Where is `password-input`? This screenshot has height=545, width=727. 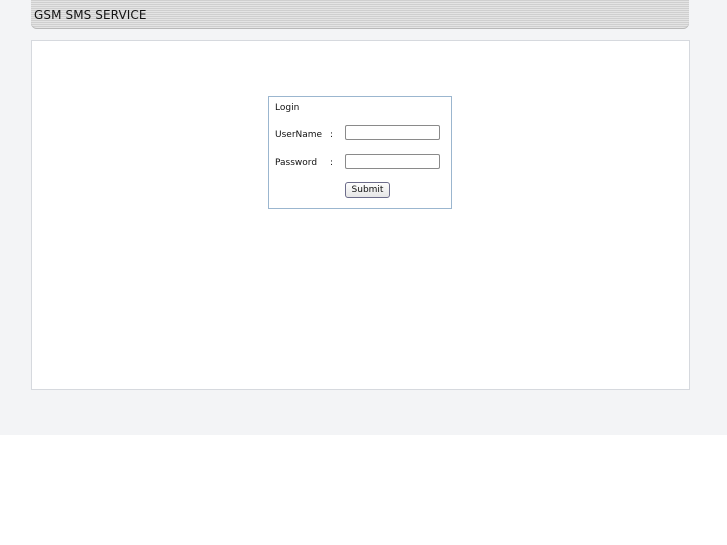 password-input is located at coordinates (392, 161).